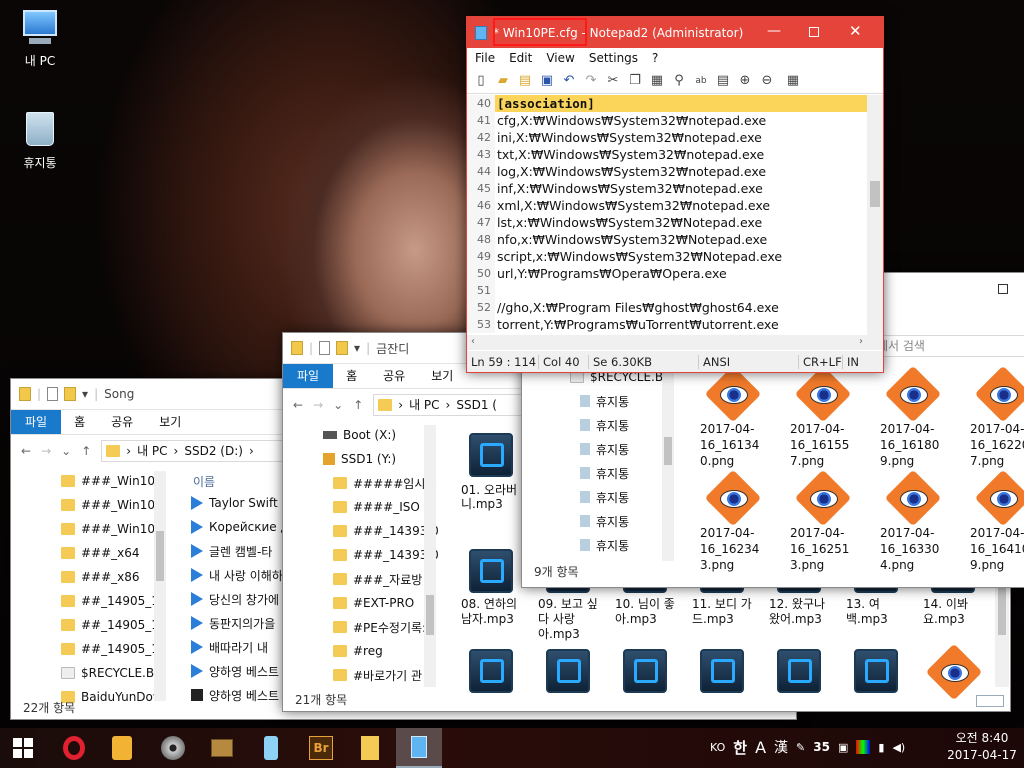  What do you see at coordinates (46, 451) in the screenshot?
I see `forward-icon: →` at bounding box center [46, 451].